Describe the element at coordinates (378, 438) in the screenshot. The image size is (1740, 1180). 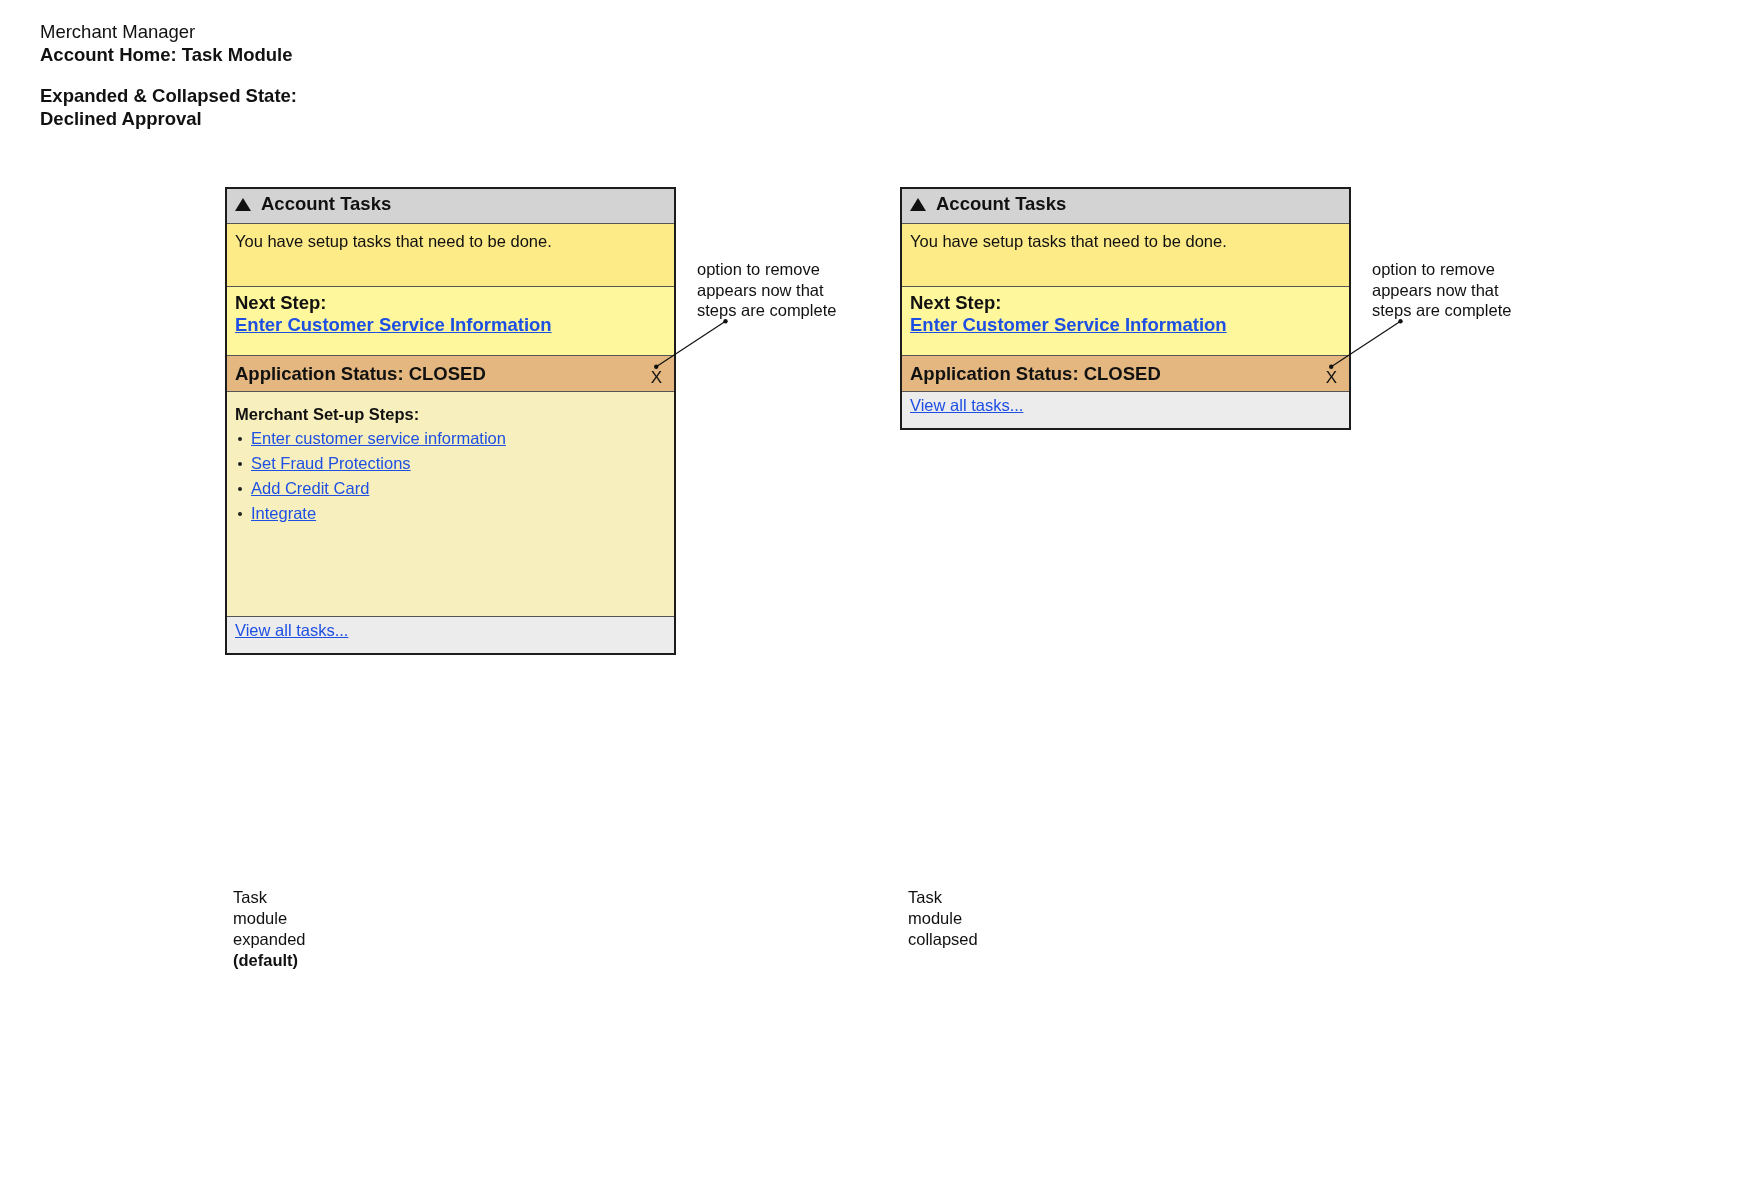
I see `step-link: Enter customer service information` at that location.